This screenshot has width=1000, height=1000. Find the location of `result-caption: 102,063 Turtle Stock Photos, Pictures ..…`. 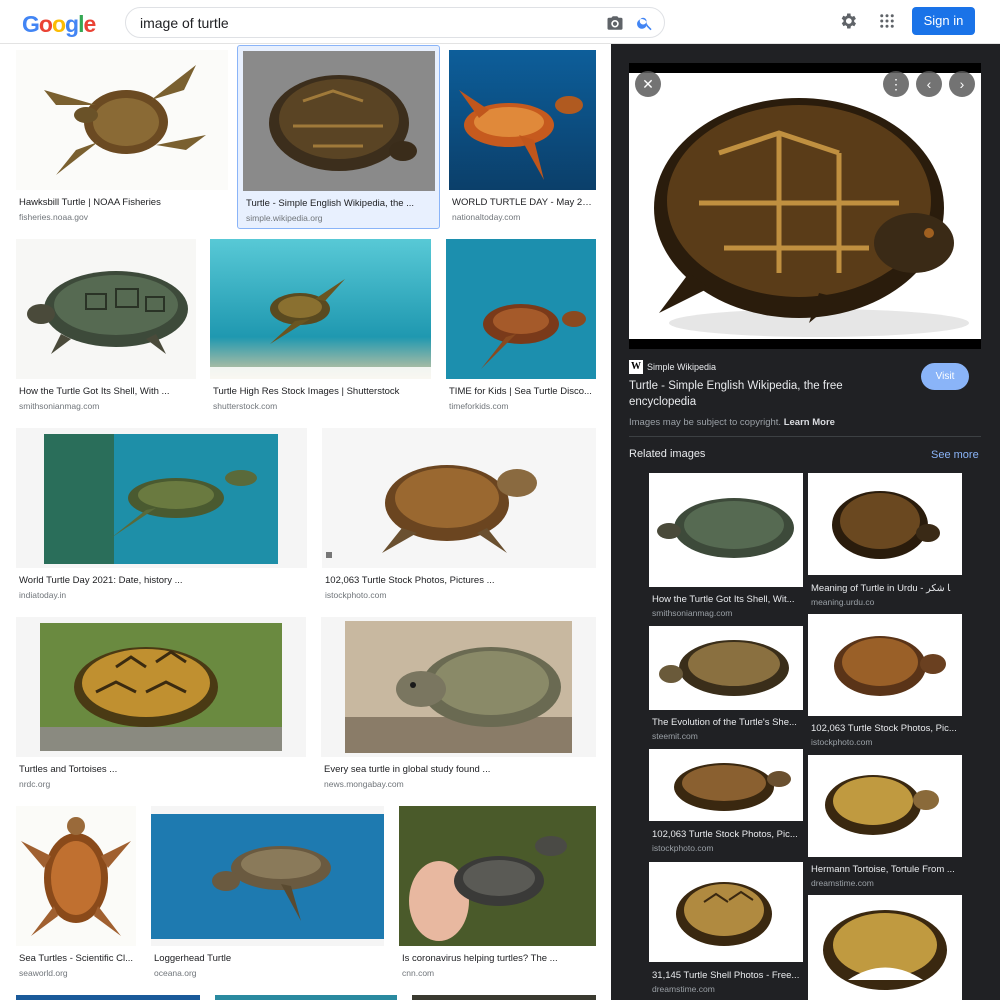

result-caption: 102,063 Turtle Stock Photos, Pictures ..… is located at coordinates (459, 580).